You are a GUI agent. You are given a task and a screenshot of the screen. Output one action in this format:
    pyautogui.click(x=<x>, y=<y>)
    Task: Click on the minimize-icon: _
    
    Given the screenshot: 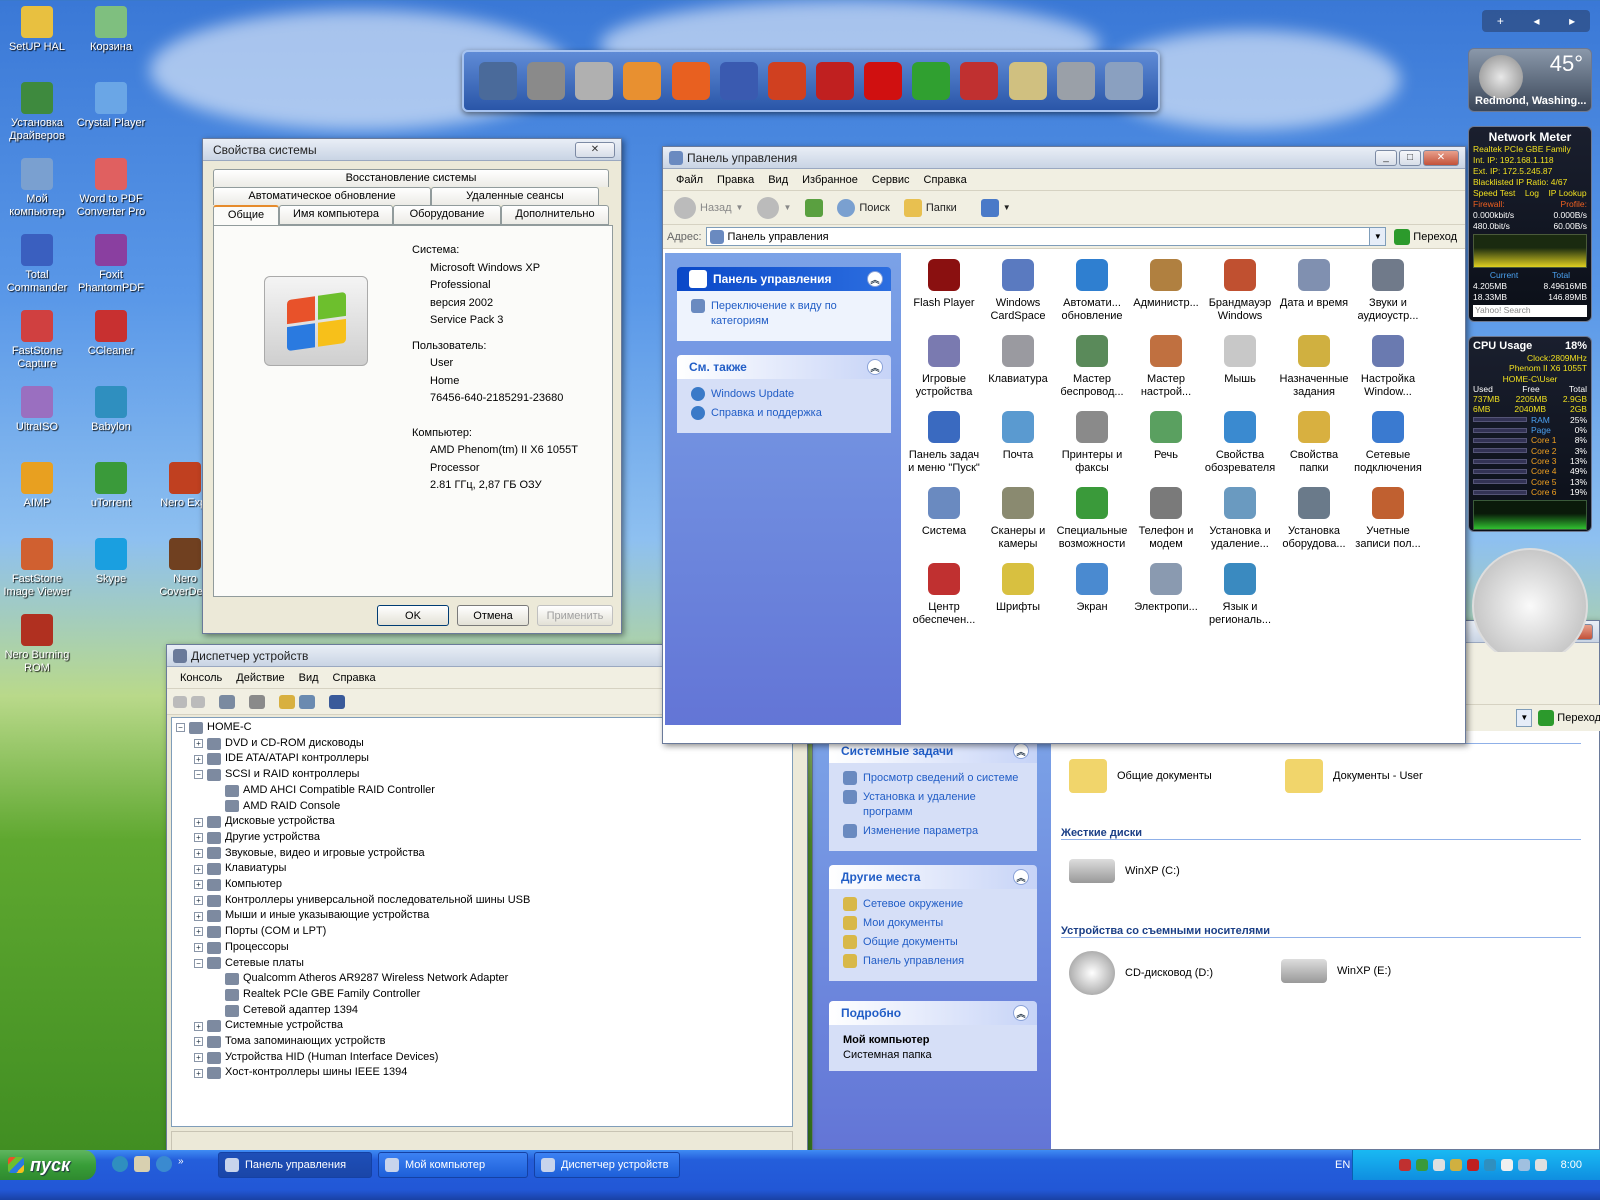 What is the action you would take?
    pyautogui.click(x=1386, y=157)
    